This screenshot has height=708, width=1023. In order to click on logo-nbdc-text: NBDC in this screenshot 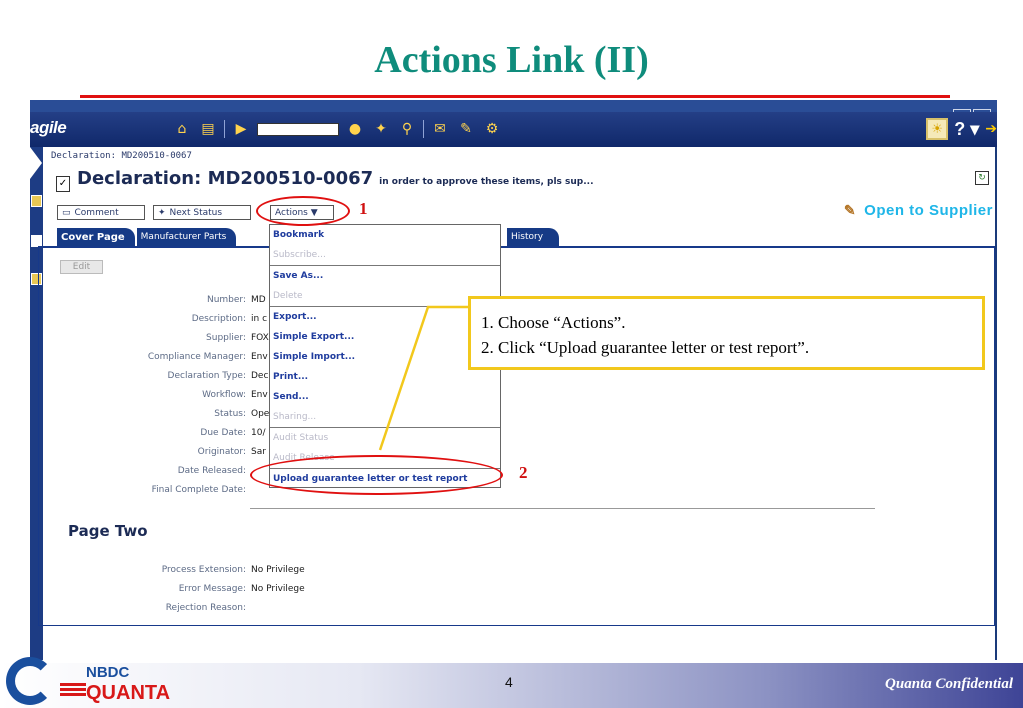, I will do `click(108, 672)`.